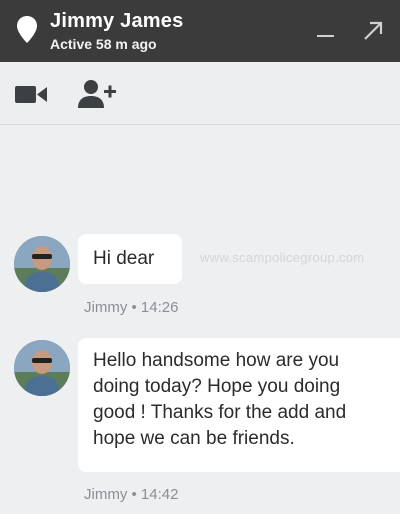 This screenshot has width=400, height=514. I want to click on popout-icon, so click(373, 31).